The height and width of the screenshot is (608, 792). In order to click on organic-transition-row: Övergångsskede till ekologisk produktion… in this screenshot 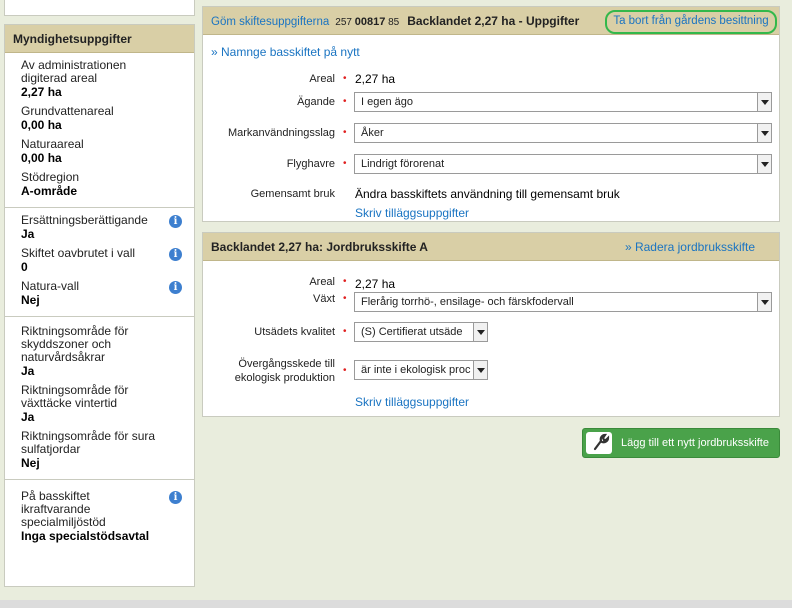, I will do `click(492, 373)`.